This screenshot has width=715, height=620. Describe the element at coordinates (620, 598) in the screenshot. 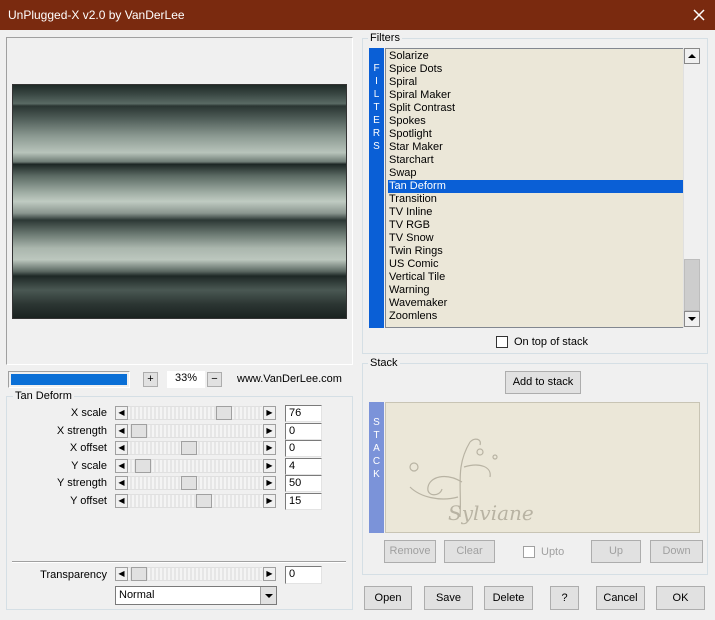

I see `cancel-button: Cancel` at that location.